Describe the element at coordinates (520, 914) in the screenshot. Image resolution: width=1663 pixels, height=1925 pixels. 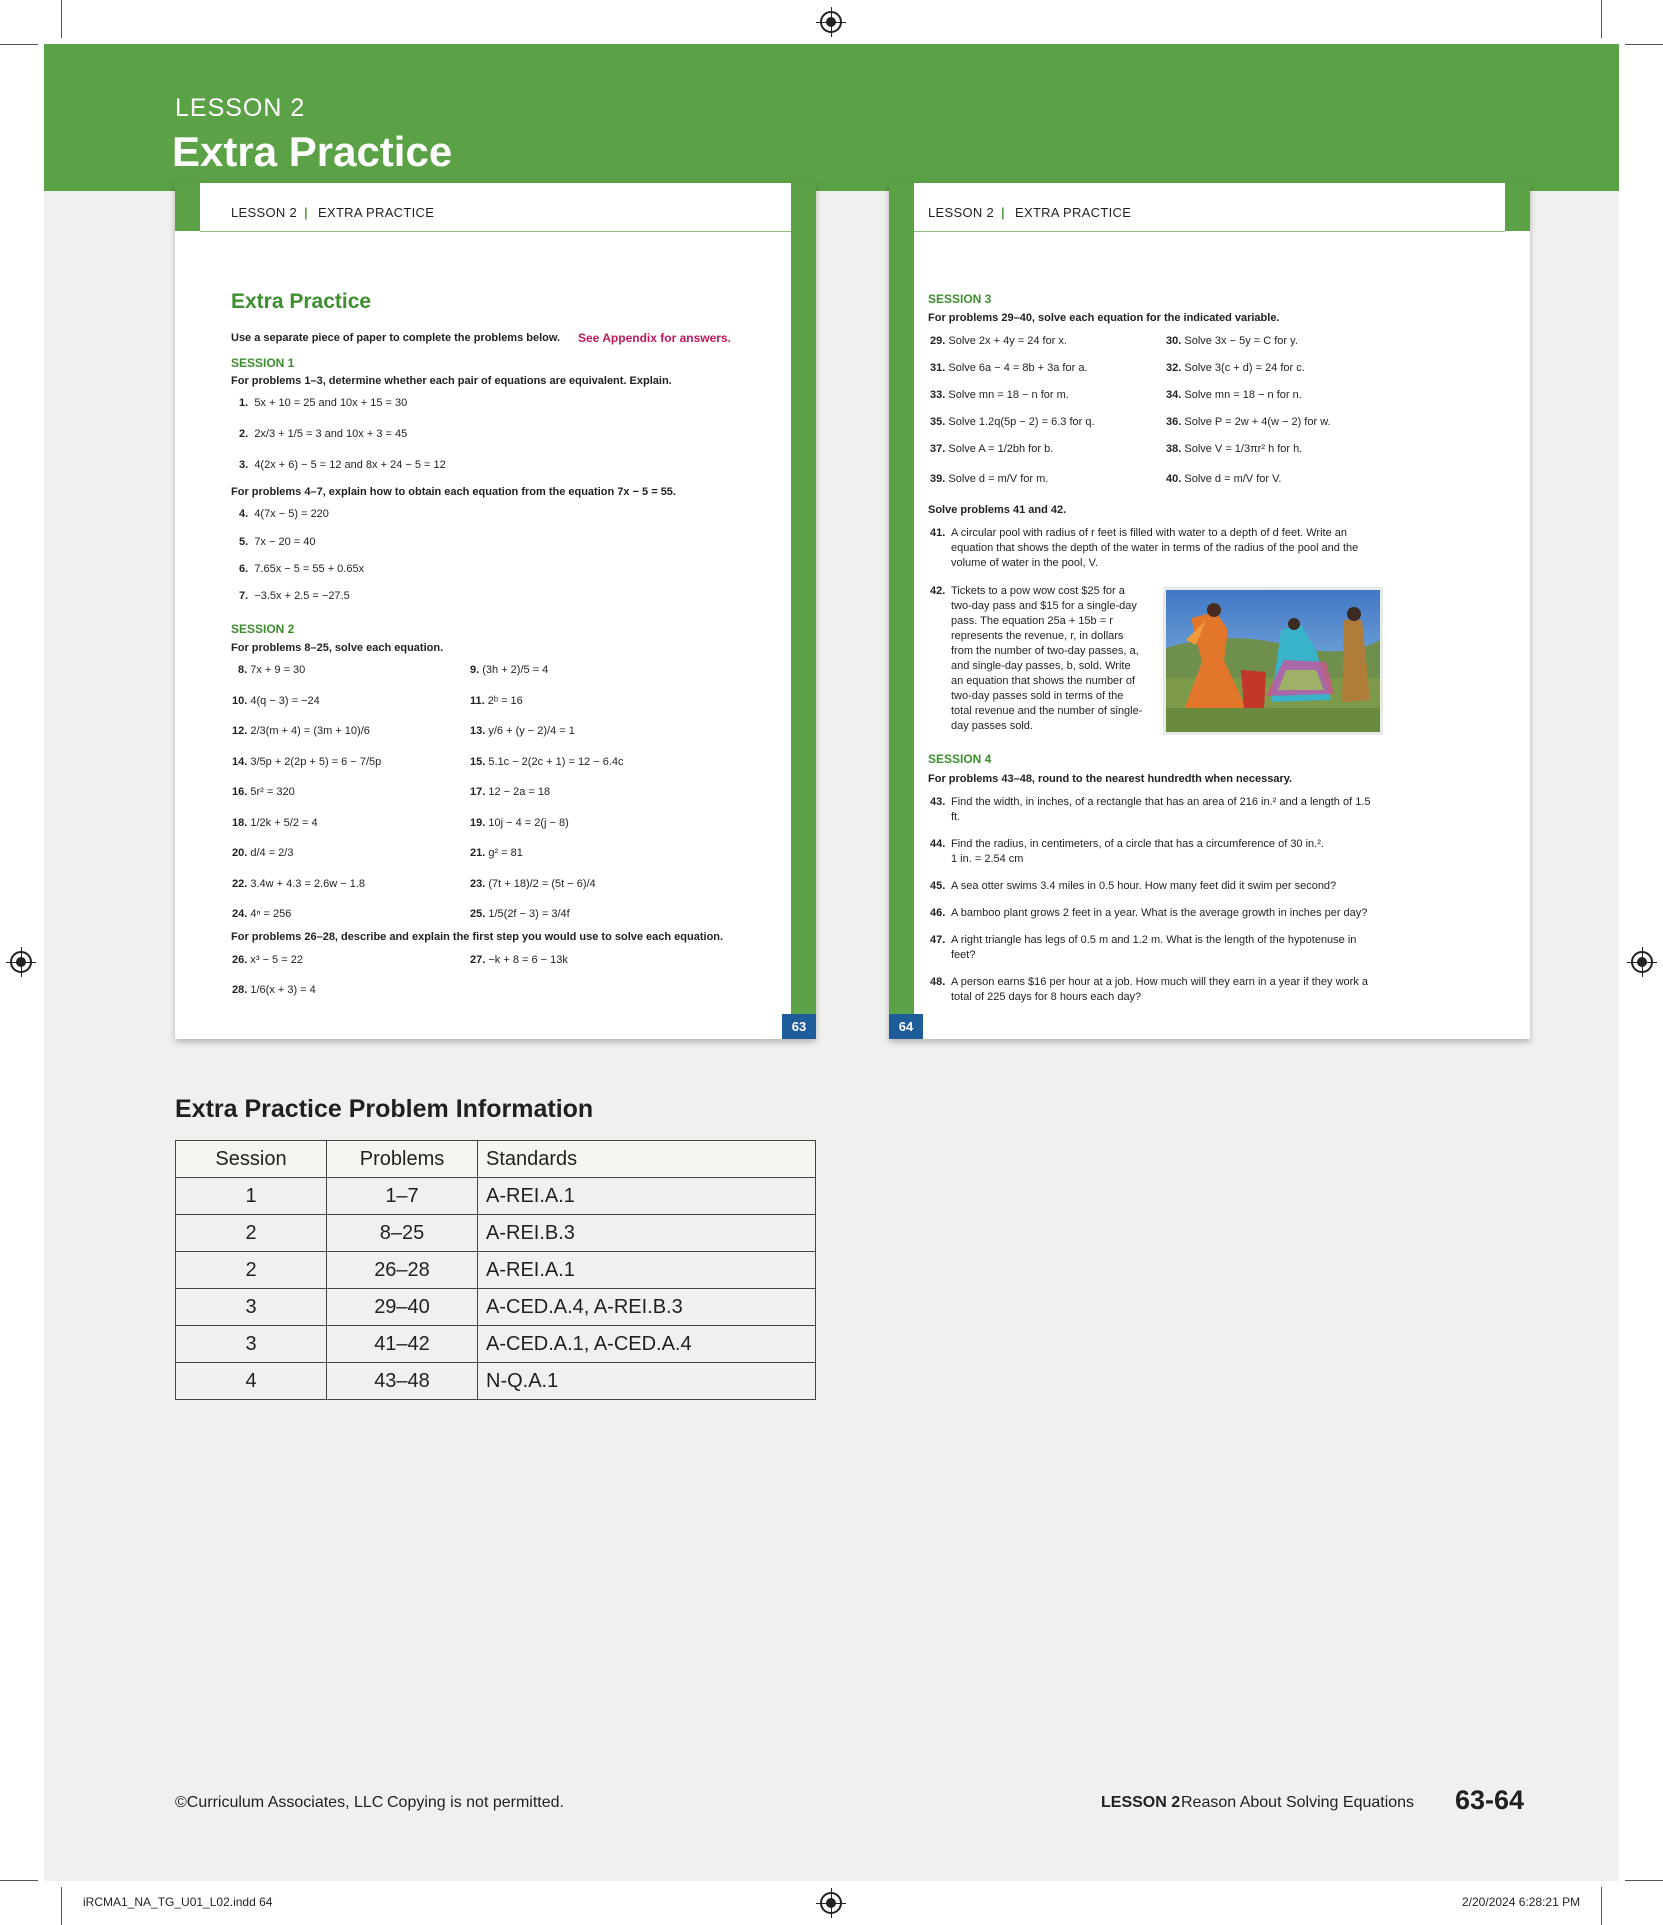
I see `problem-item: 25. 1/5(2f − 3) = 3/4f` at that location.